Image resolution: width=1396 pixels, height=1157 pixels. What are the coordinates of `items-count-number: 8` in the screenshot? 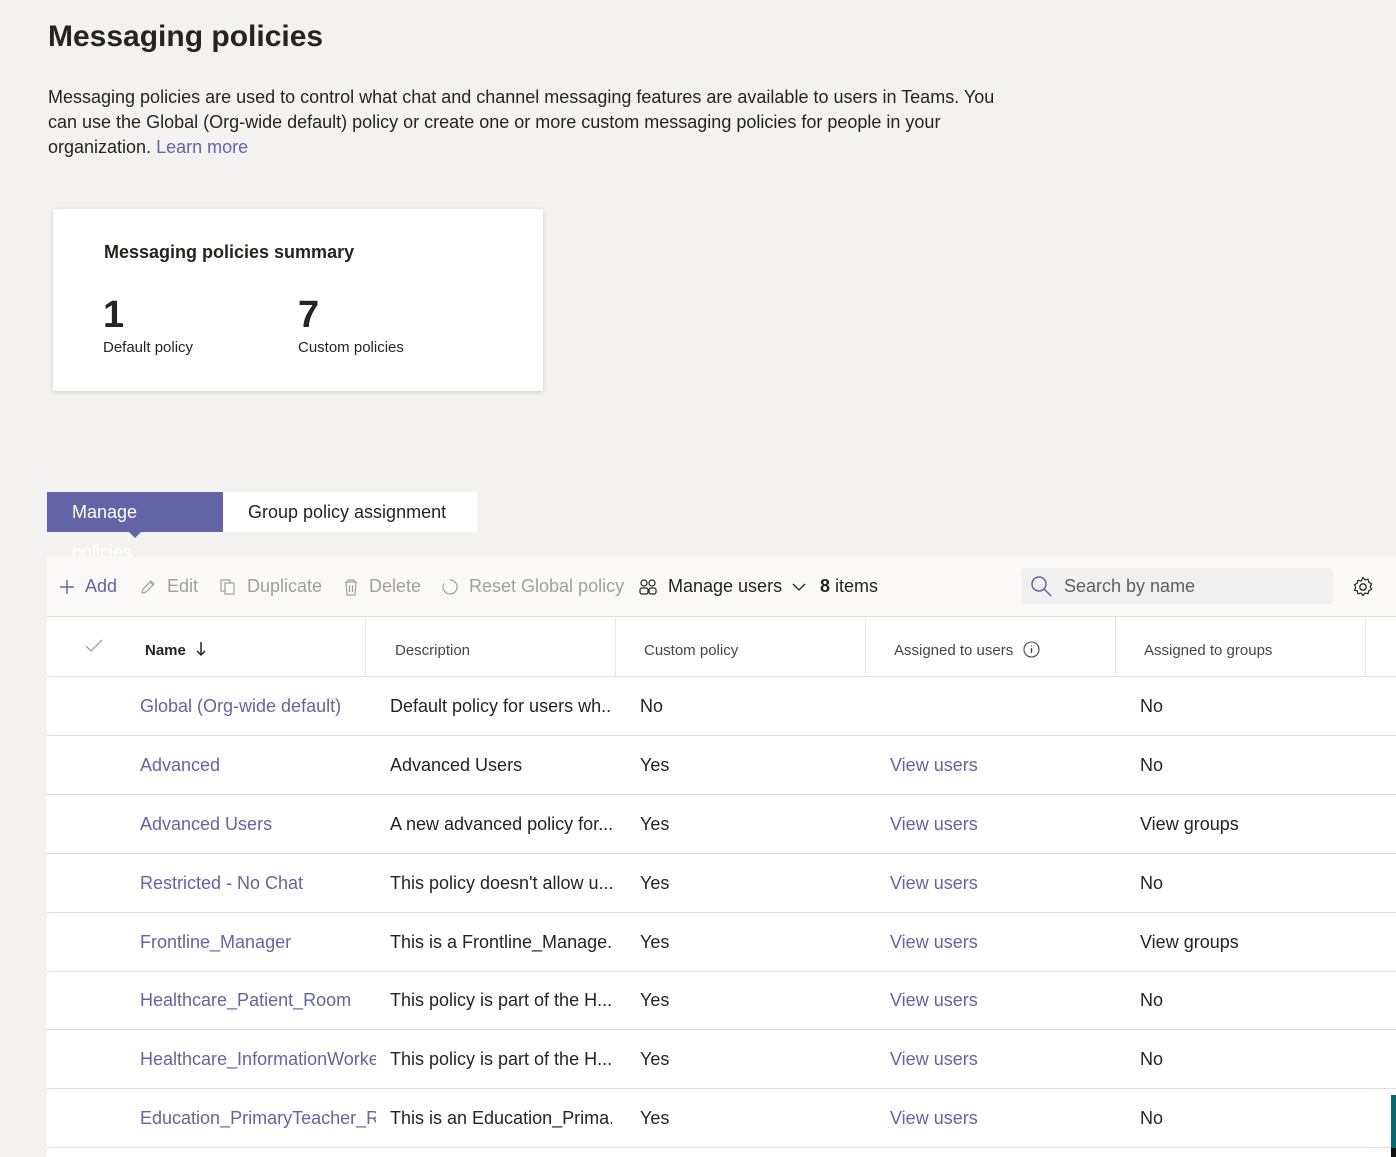 It's located at (825, 586).